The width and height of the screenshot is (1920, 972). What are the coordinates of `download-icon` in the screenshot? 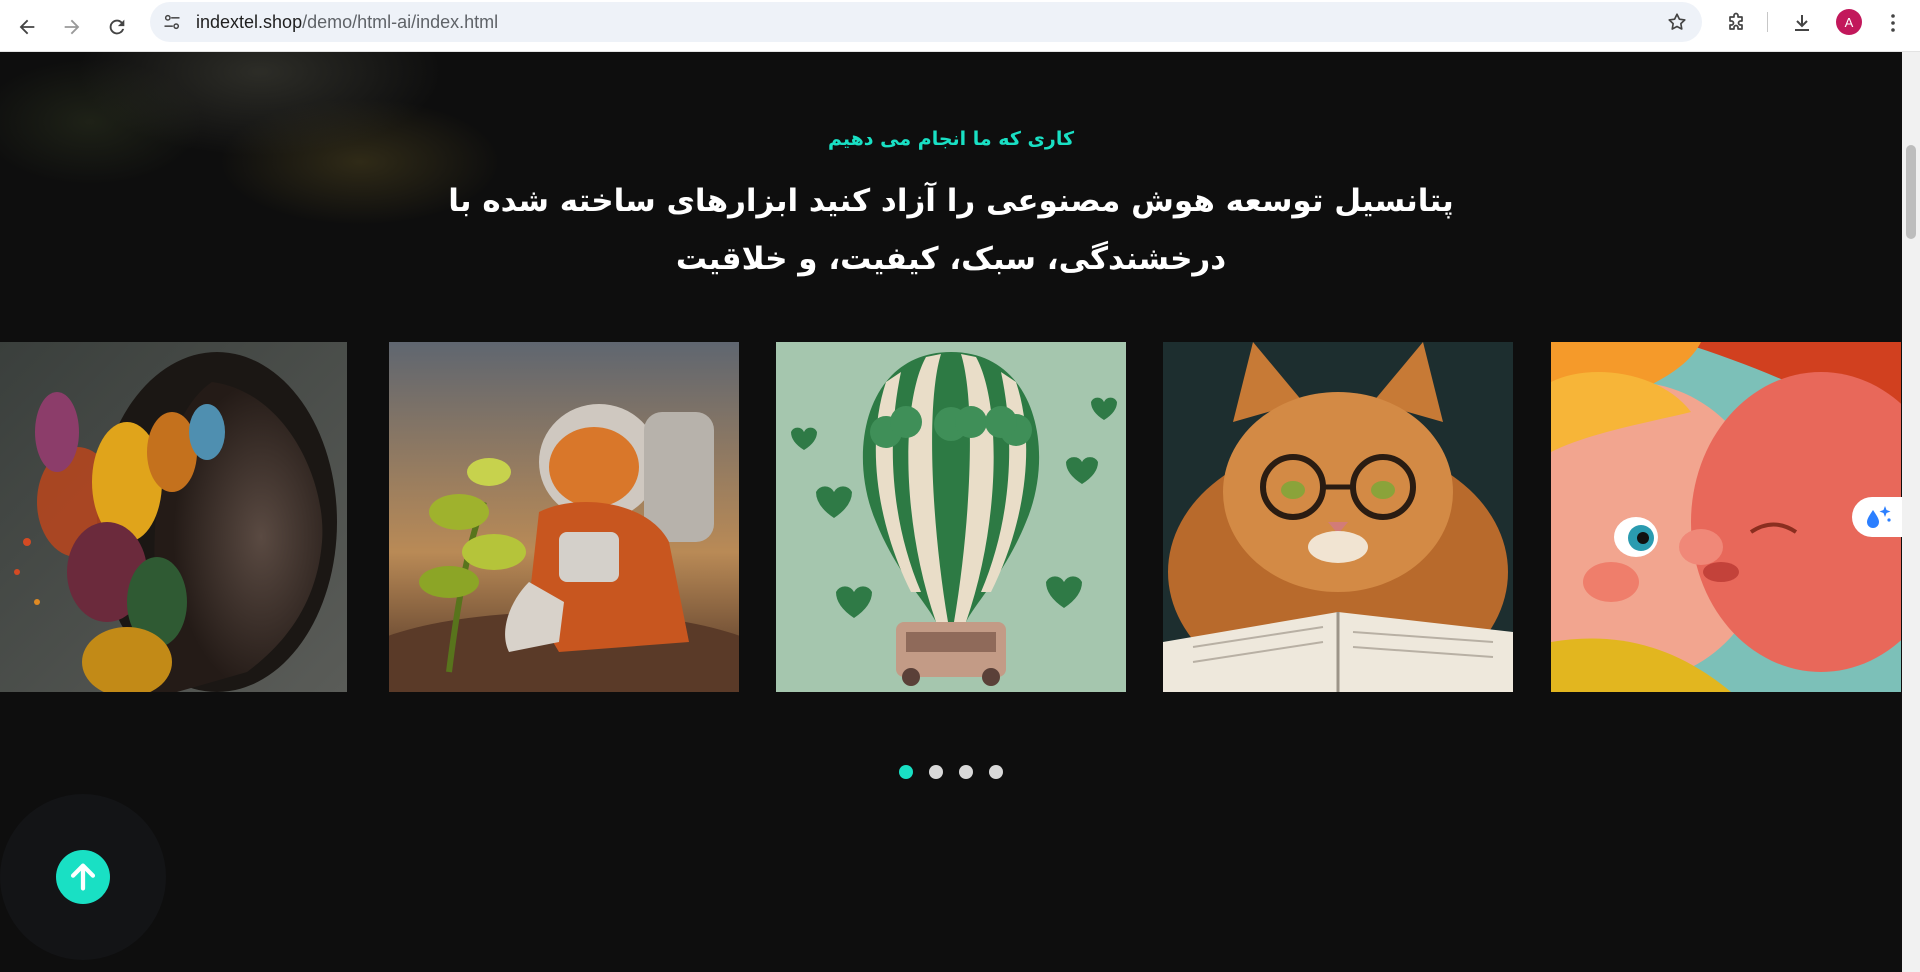 It's located at (1802, 23).